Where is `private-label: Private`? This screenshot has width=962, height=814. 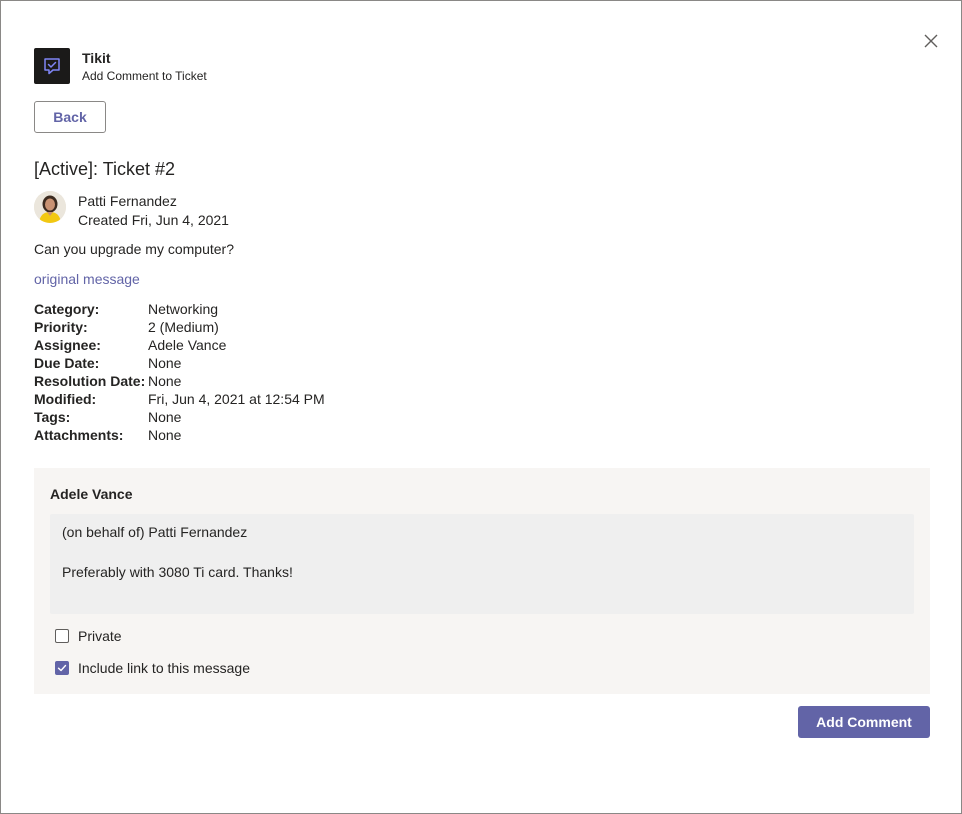
private-label: Private is located at coordinates (100, 636).